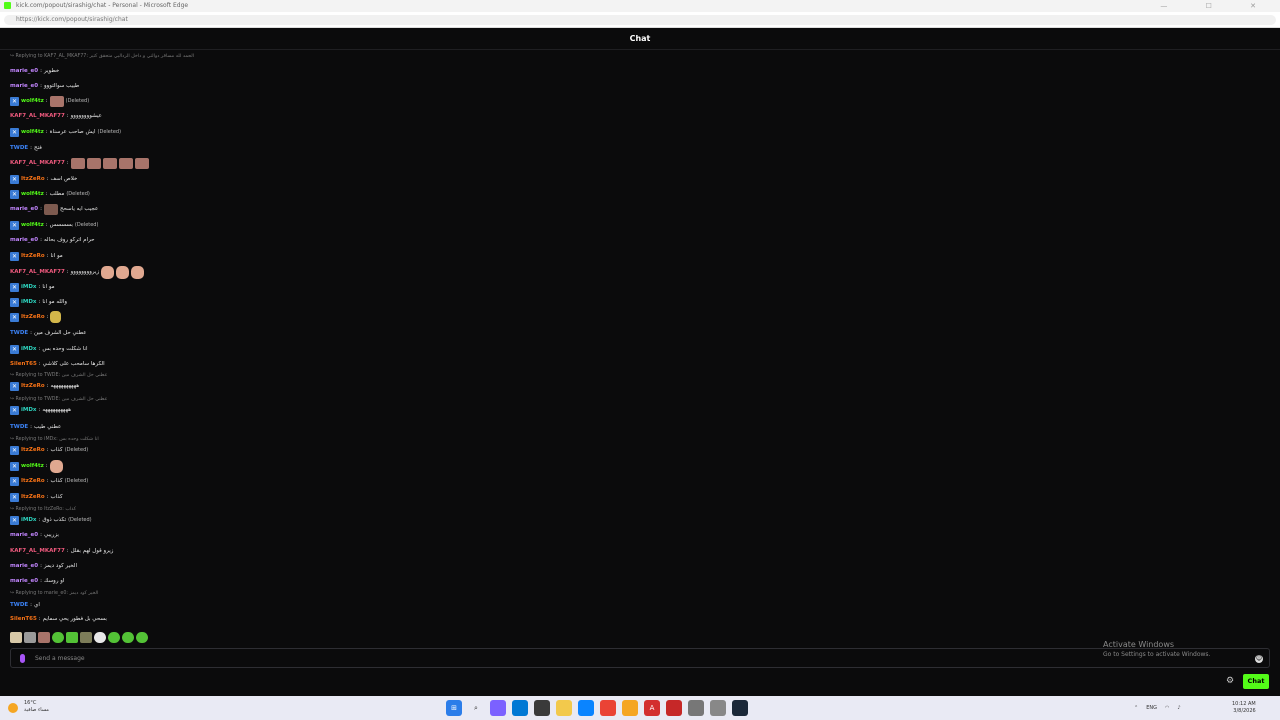  Describe the element at coordinates (1230, 681) in the screenshot. I see `chat-settings-gear-icon: ⚙` at that location.